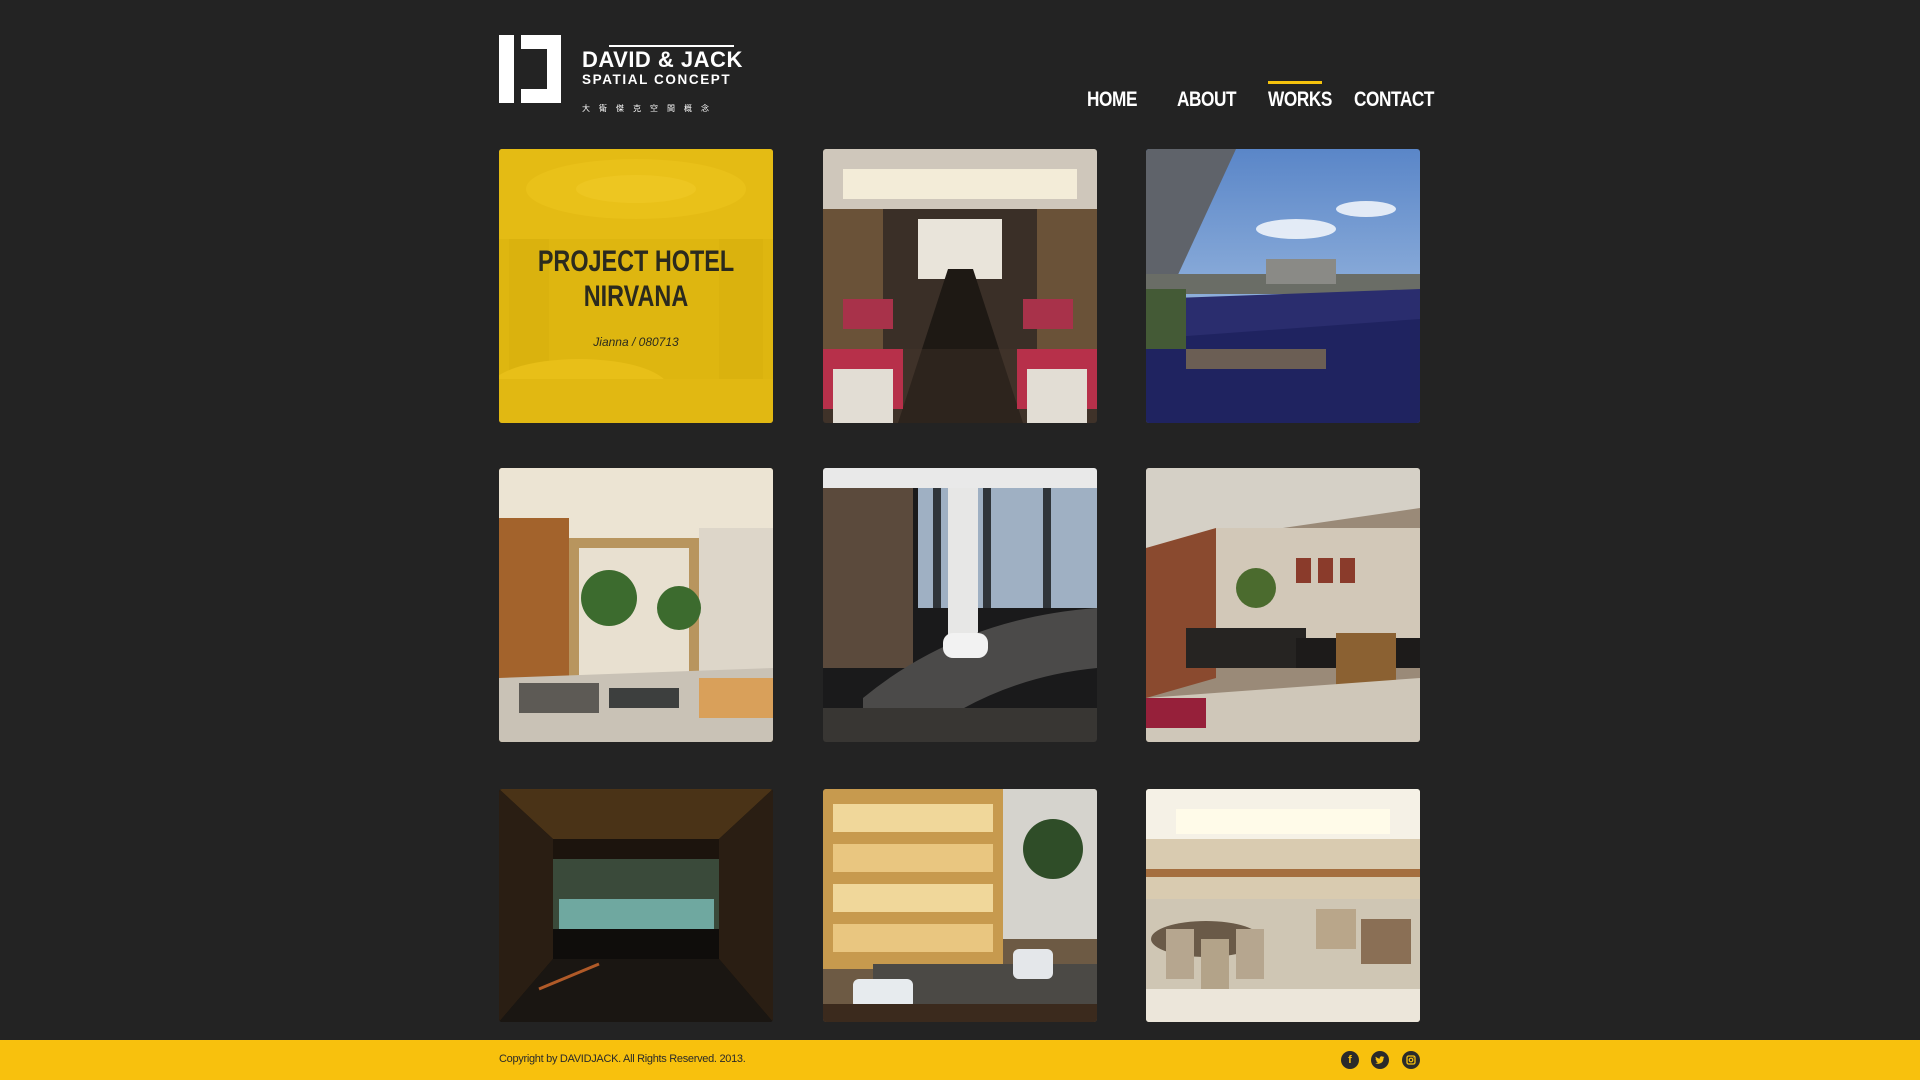 This screenshot has width=1920, height=1080. Describe the element at coordinates (1295, 82) in the screenshot. I see `nav-active-indicator` at that location.